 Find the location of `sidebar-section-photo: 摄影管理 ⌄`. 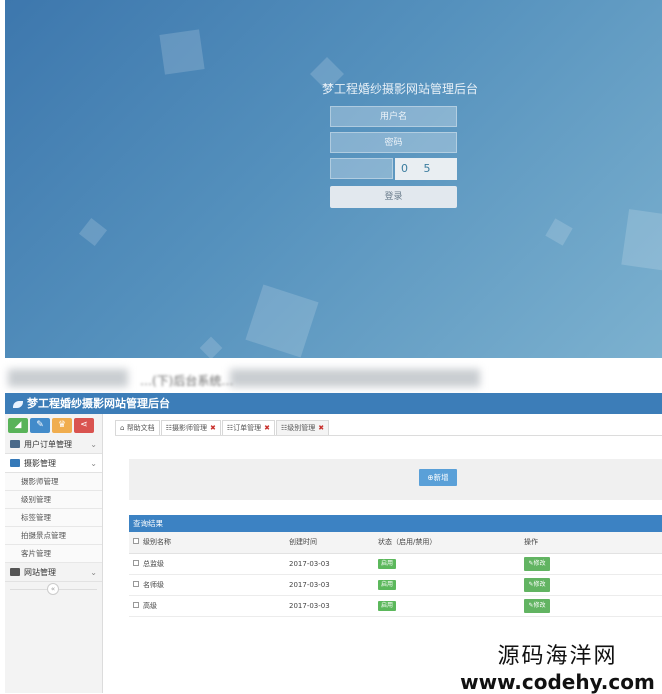

sidebar-section-photo: 摄影管理 ⌄ is located at coordinates (53, 463).